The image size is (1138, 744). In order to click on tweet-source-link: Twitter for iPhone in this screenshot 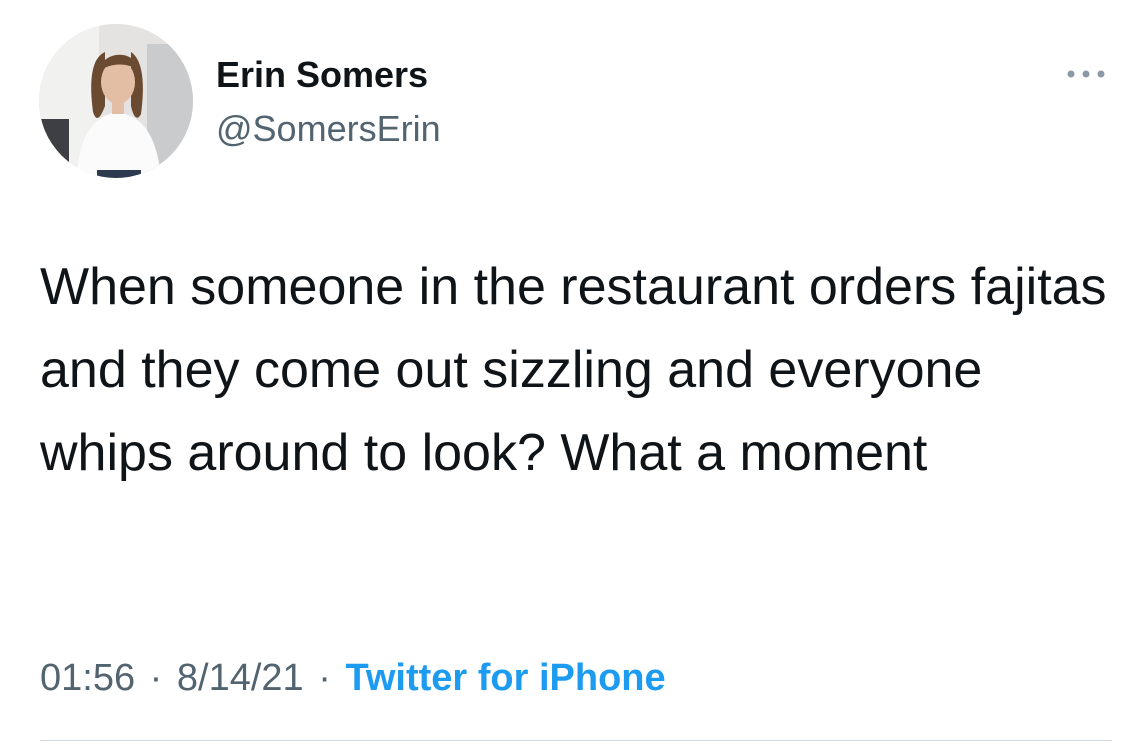, I will do `click(505, 678)`.